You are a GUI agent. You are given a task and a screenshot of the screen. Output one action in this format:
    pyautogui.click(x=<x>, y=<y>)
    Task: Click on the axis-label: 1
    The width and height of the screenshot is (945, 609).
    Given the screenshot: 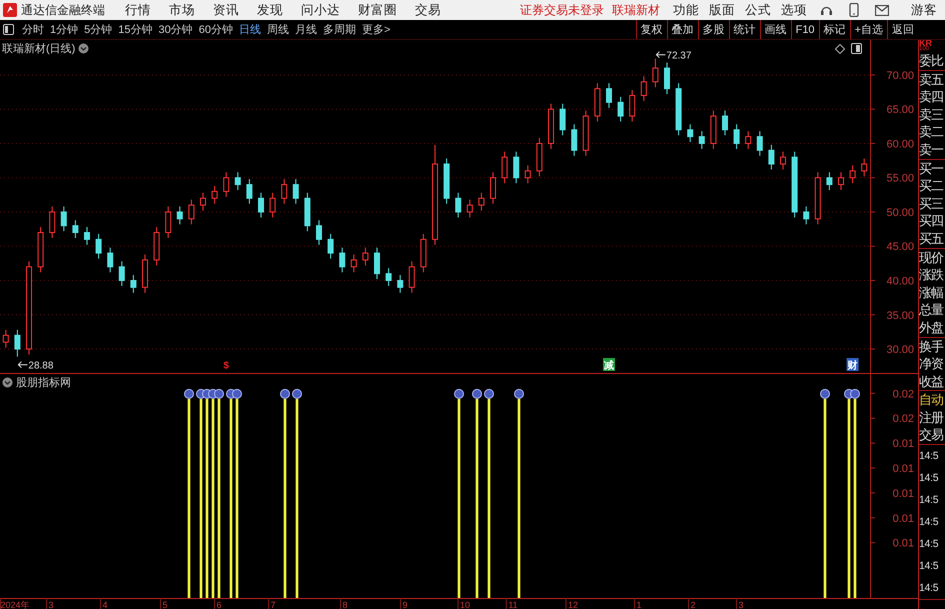 What is the action you would take?
    pyautogui.click(x=639, y=604)
    